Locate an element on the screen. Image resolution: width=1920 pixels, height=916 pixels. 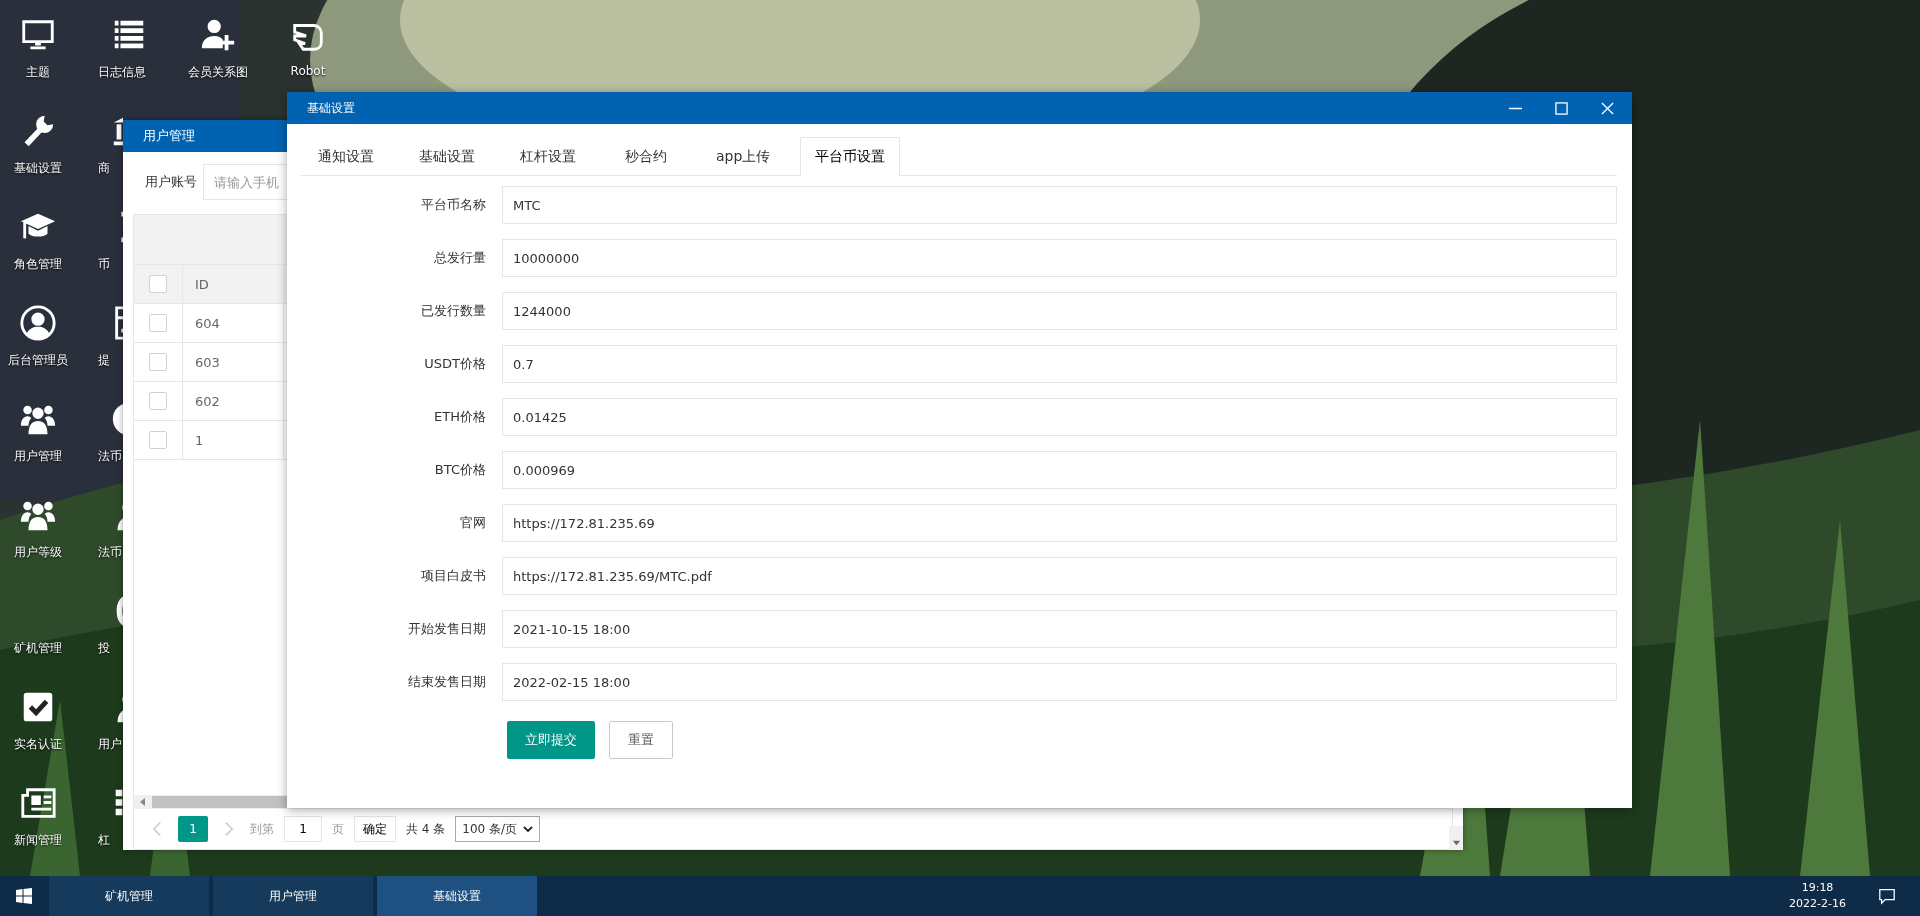
clock-time: 19:18 is located at coordinates (1817, 888).